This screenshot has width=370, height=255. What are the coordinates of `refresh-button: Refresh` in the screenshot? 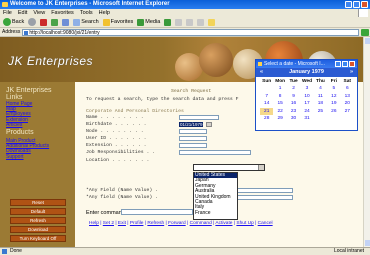 It's located at (38, 220).